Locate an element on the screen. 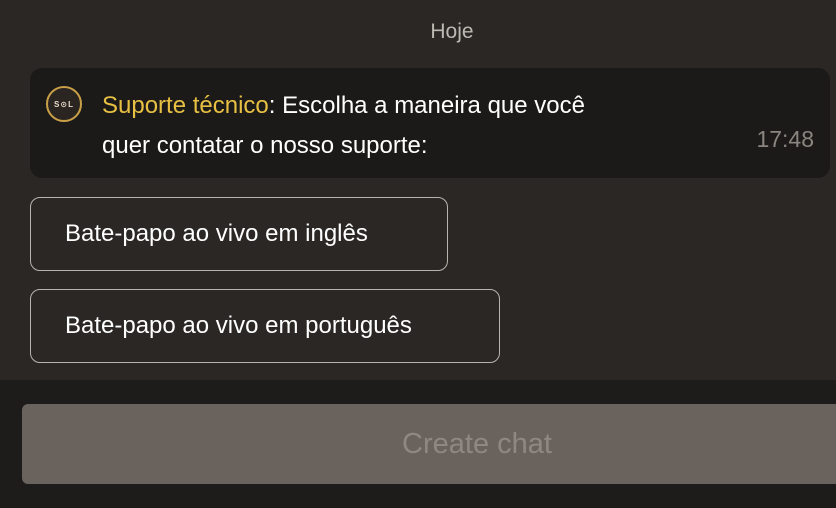 This screenshot has height=508, width=836. option-button-english: Bate-papo ao vivo em inglês is located at coordinates (239, 234).